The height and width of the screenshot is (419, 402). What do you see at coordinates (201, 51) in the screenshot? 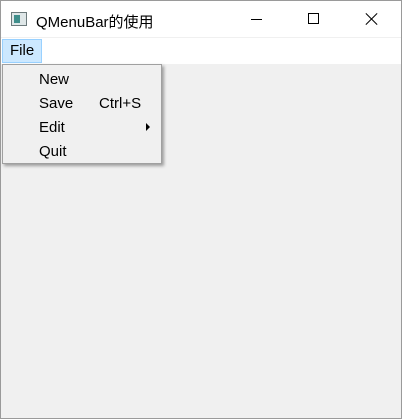
I see `menu-bar: File` at bounding box center [201, 51].